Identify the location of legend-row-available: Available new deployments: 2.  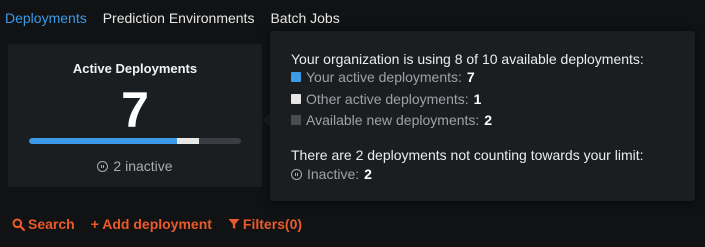
(391, 120).